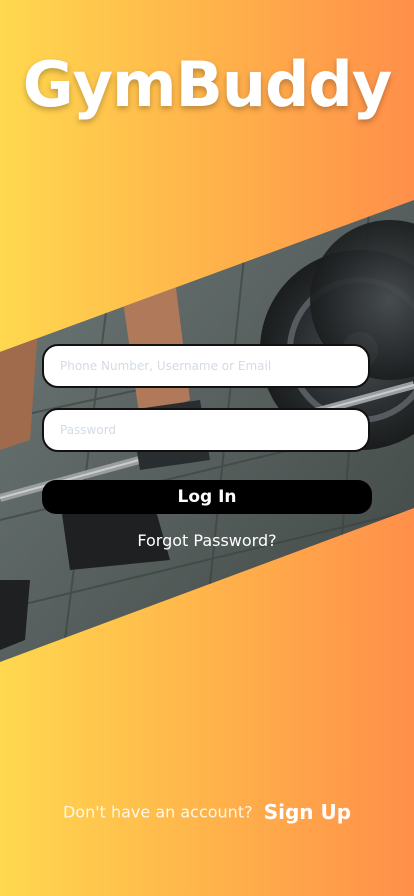 This screenshot has height=896, width=414. I want to click on login-button: Log In, so click(207, 497).